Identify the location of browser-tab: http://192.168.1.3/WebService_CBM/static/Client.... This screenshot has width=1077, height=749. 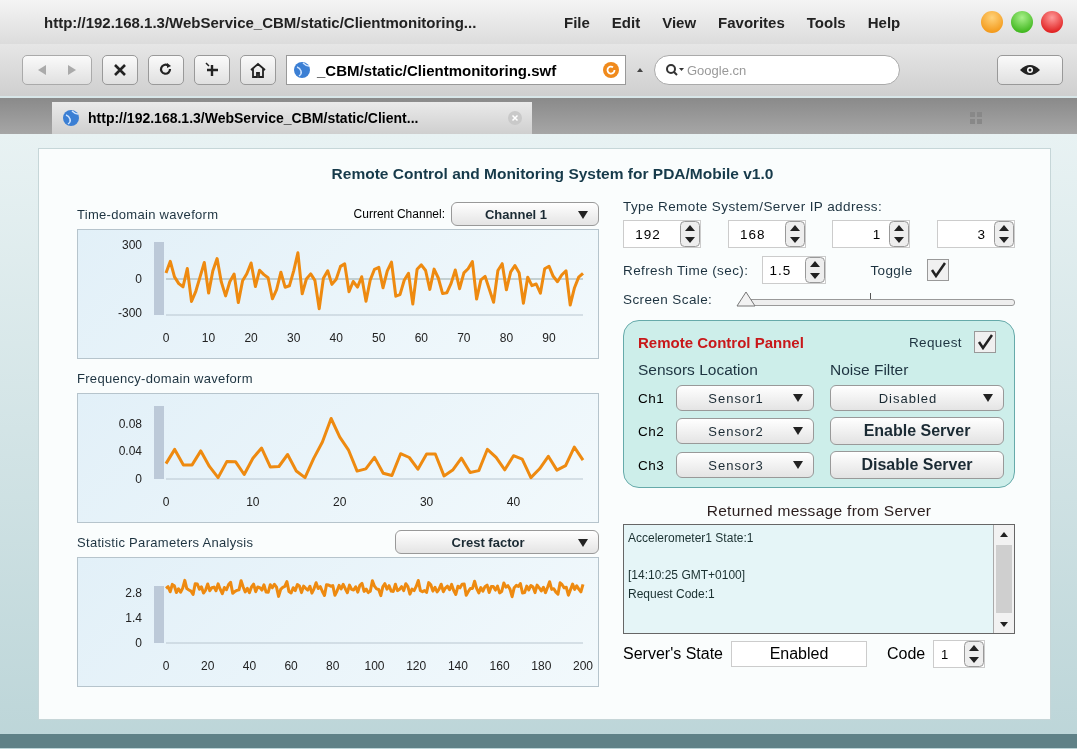
(292, 118).